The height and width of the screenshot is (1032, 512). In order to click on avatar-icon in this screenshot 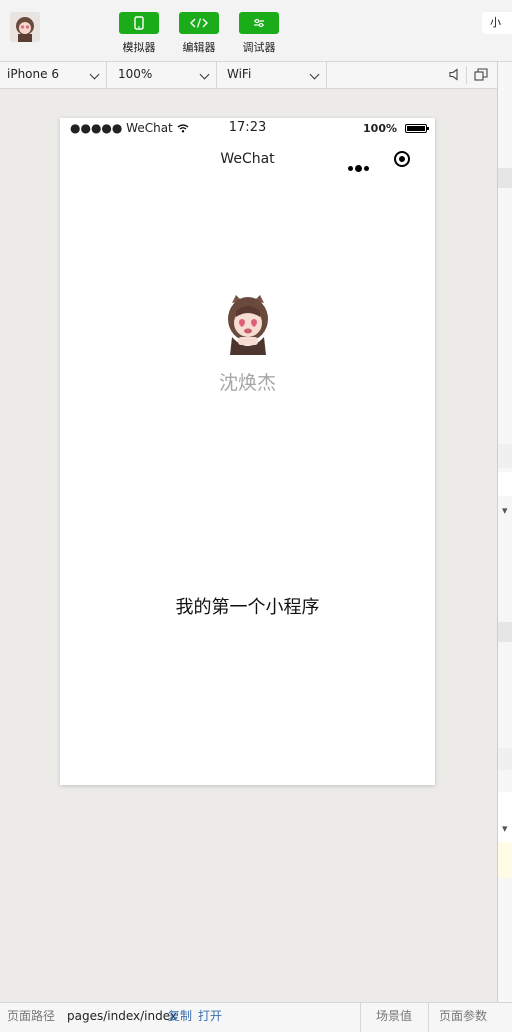, I will do `click(25, 27)`.